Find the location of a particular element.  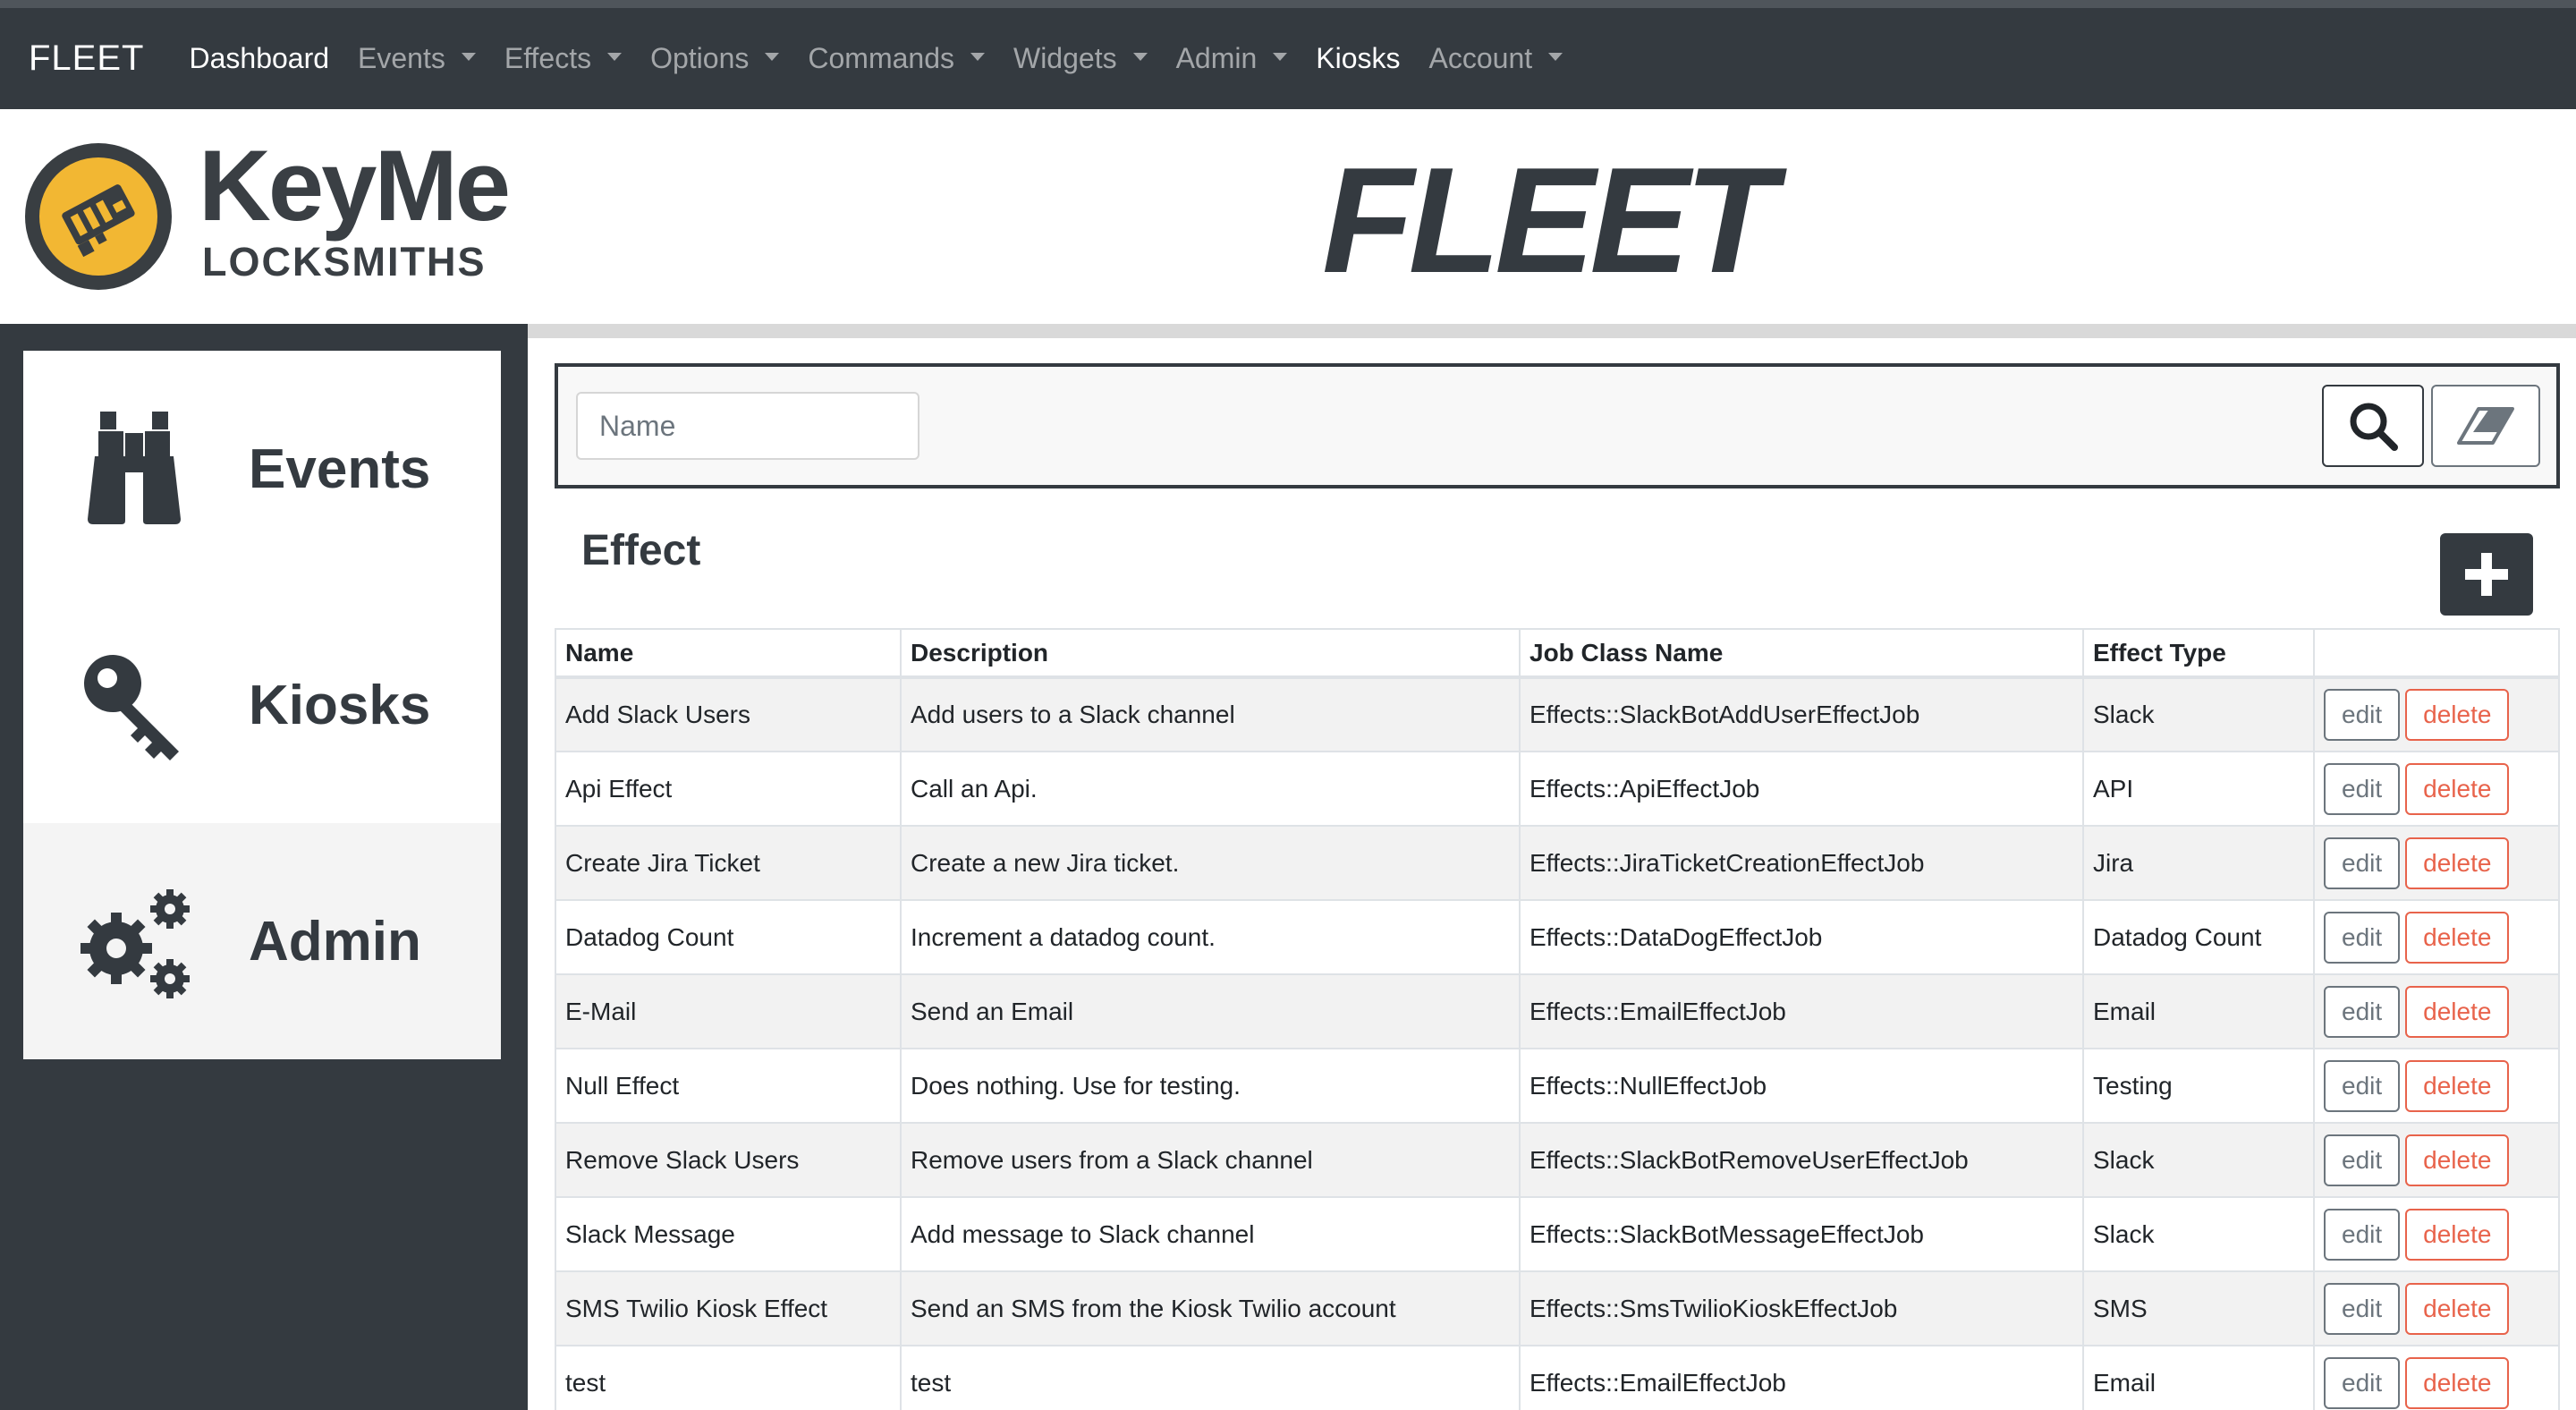

logo-wordmark: KeyMe is located at coordinates (355, 186).